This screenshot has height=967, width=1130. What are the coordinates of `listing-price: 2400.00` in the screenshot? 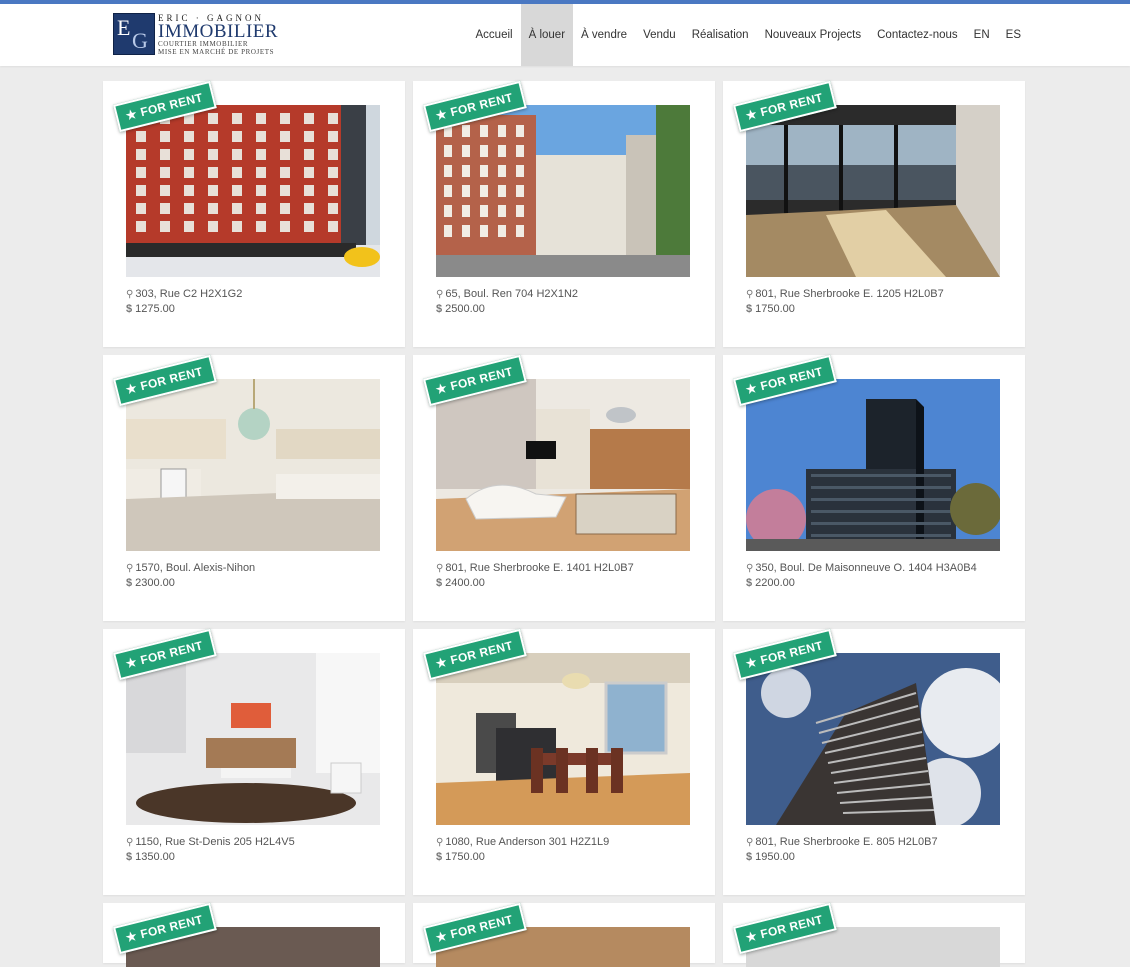 It's located at (465, 583).